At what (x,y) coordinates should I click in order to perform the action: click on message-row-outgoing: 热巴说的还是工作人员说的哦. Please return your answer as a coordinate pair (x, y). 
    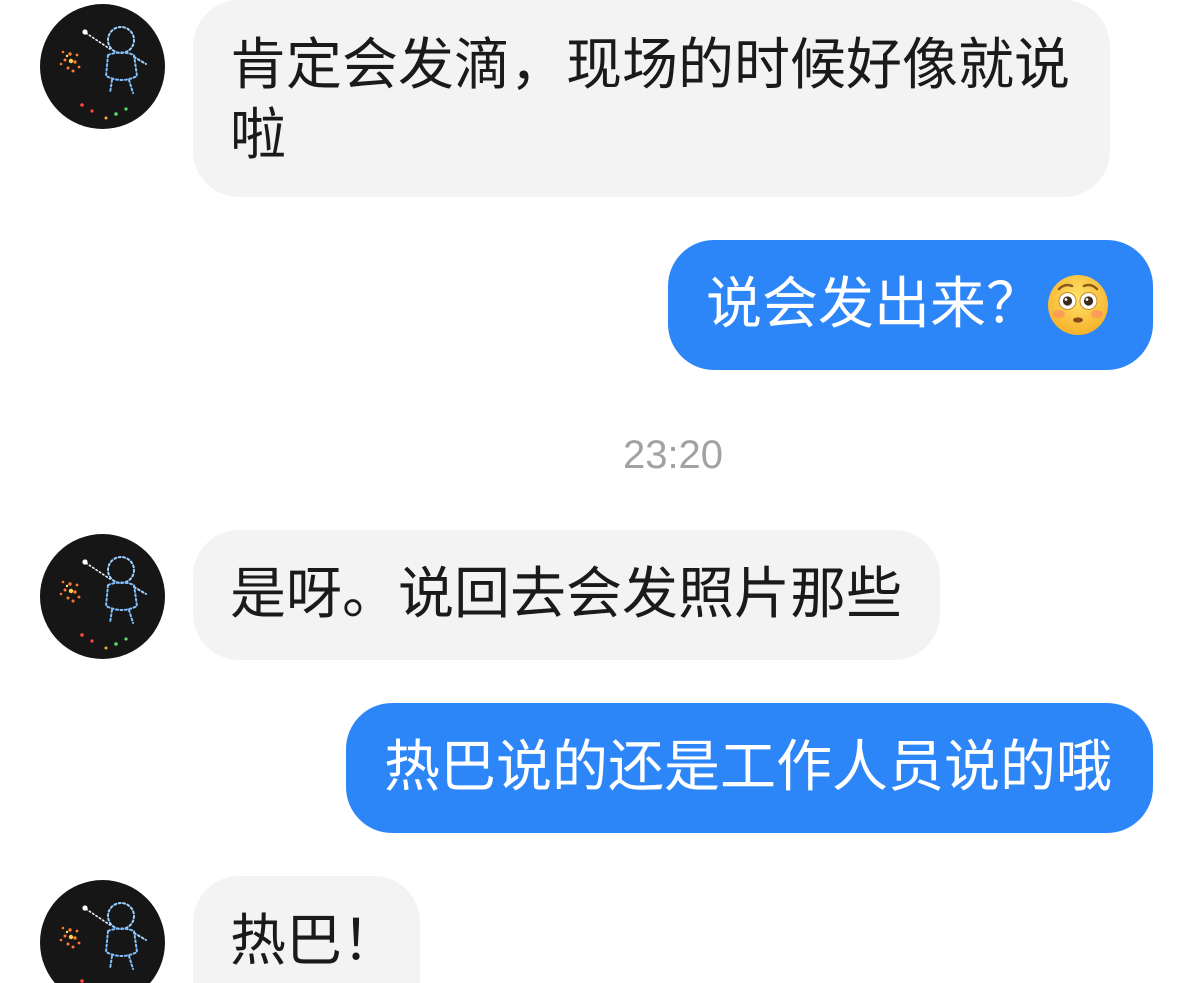
    Looking at the image, I should click on (589, 768).